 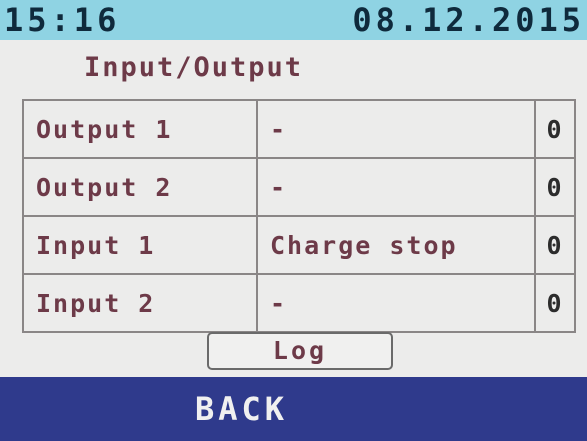 What do you see at coordinates (241, 409) in the screenshot?
I see `back-button-label: BACK` at bounding box center [241, 409].